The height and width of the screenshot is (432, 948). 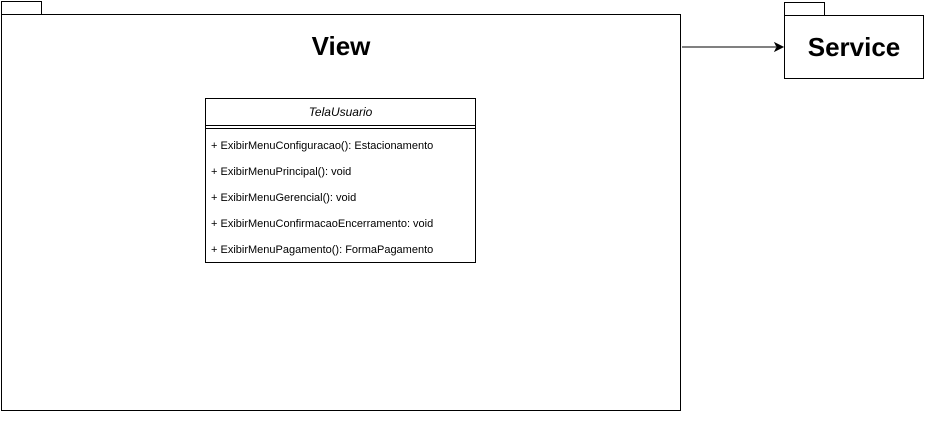 What do you see at coordinates (804, 9) in the screenshot?
I see `service-package-tab` at bounding box center [804, 9].